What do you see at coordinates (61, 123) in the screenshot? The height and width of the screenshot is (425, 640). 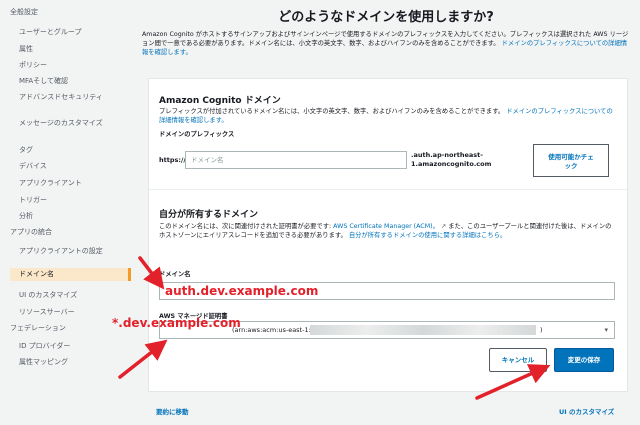 I see `sidebar-item-message-customization: メッセージのカスタマイズ` at bounding box center [61, 123].